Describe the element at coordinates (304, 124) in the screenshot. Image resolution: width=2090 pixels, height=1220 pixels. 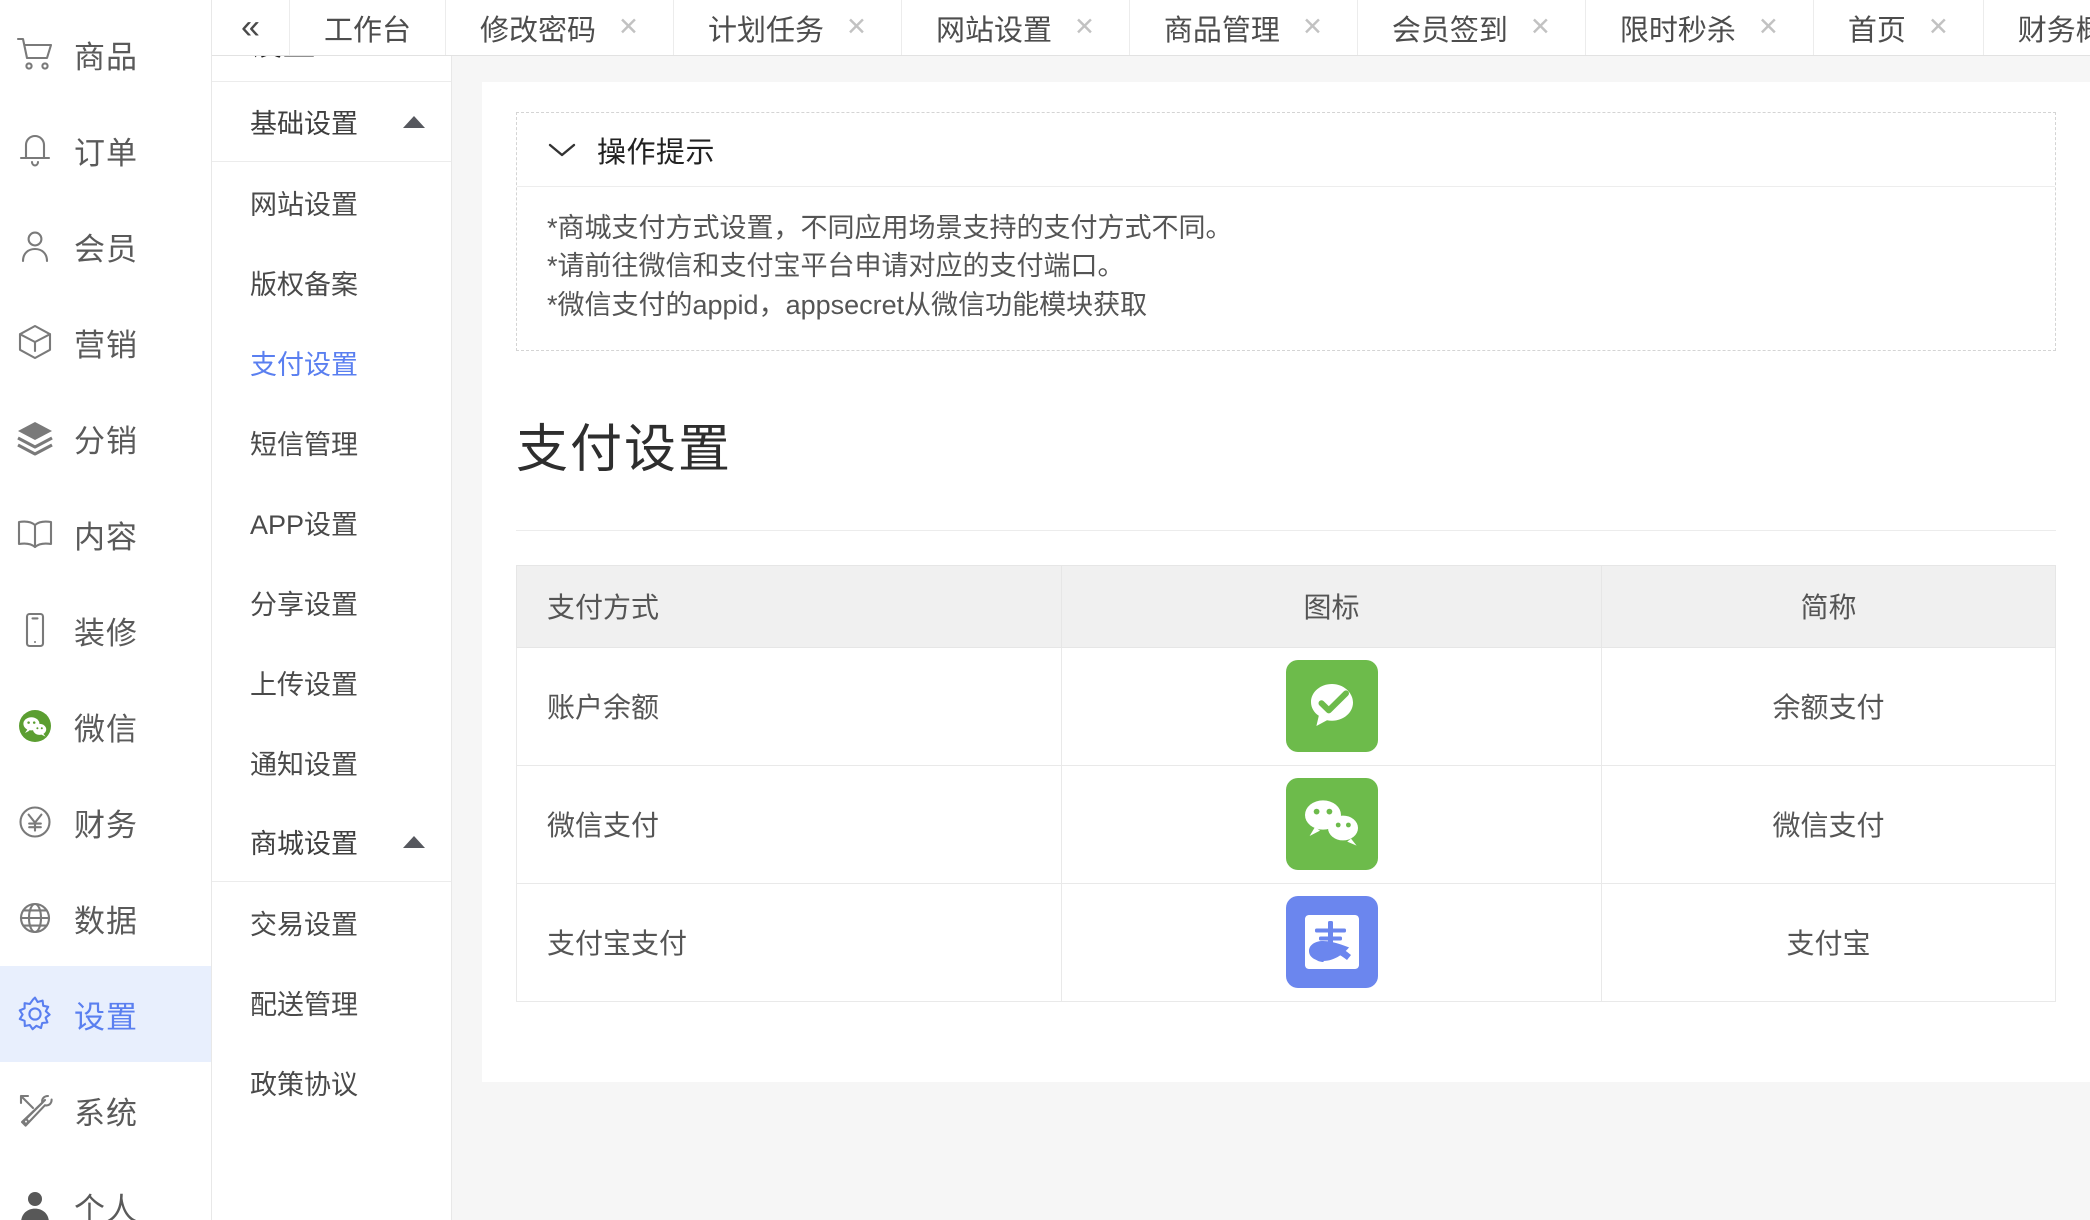
I see `settings-group-label: 基础设置` at that location.